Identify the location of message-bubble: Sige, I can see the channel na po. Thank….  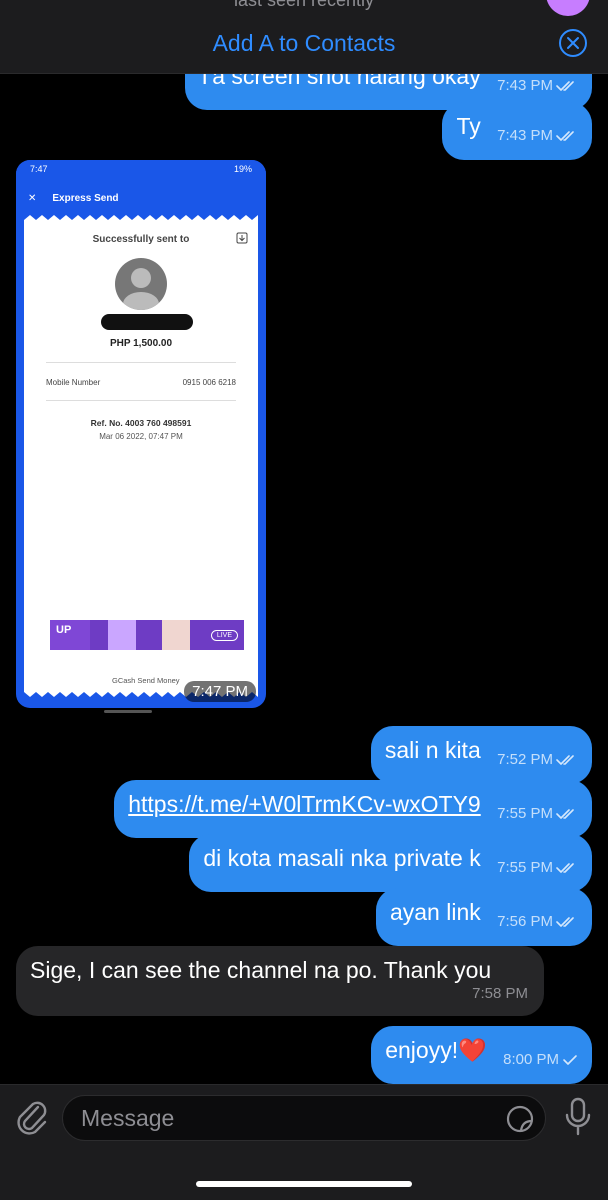
(280, 981).